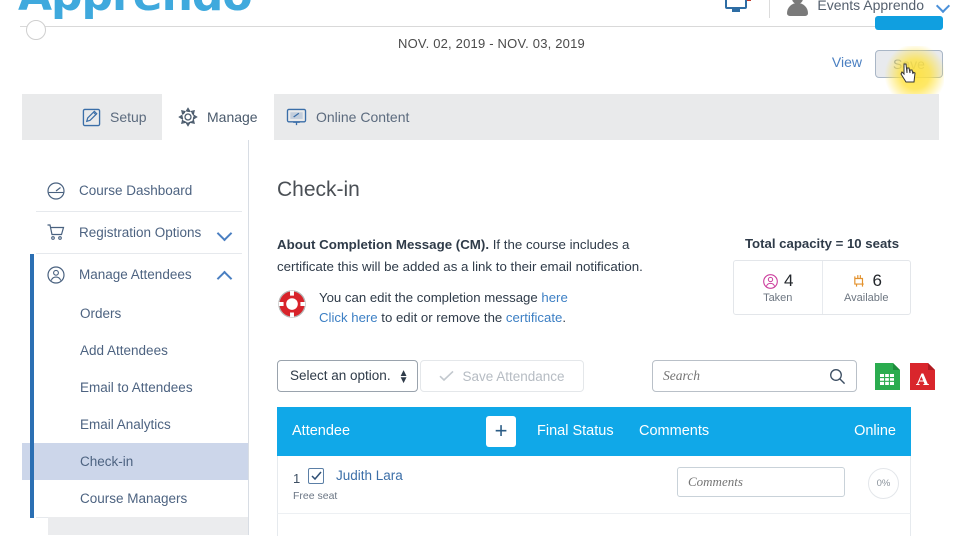 The width and height of the screenshot is (960, 540). Describe the element at coordinates (232, 117) in the screenshot. I see `tab-manage-label: Manage` at that location.